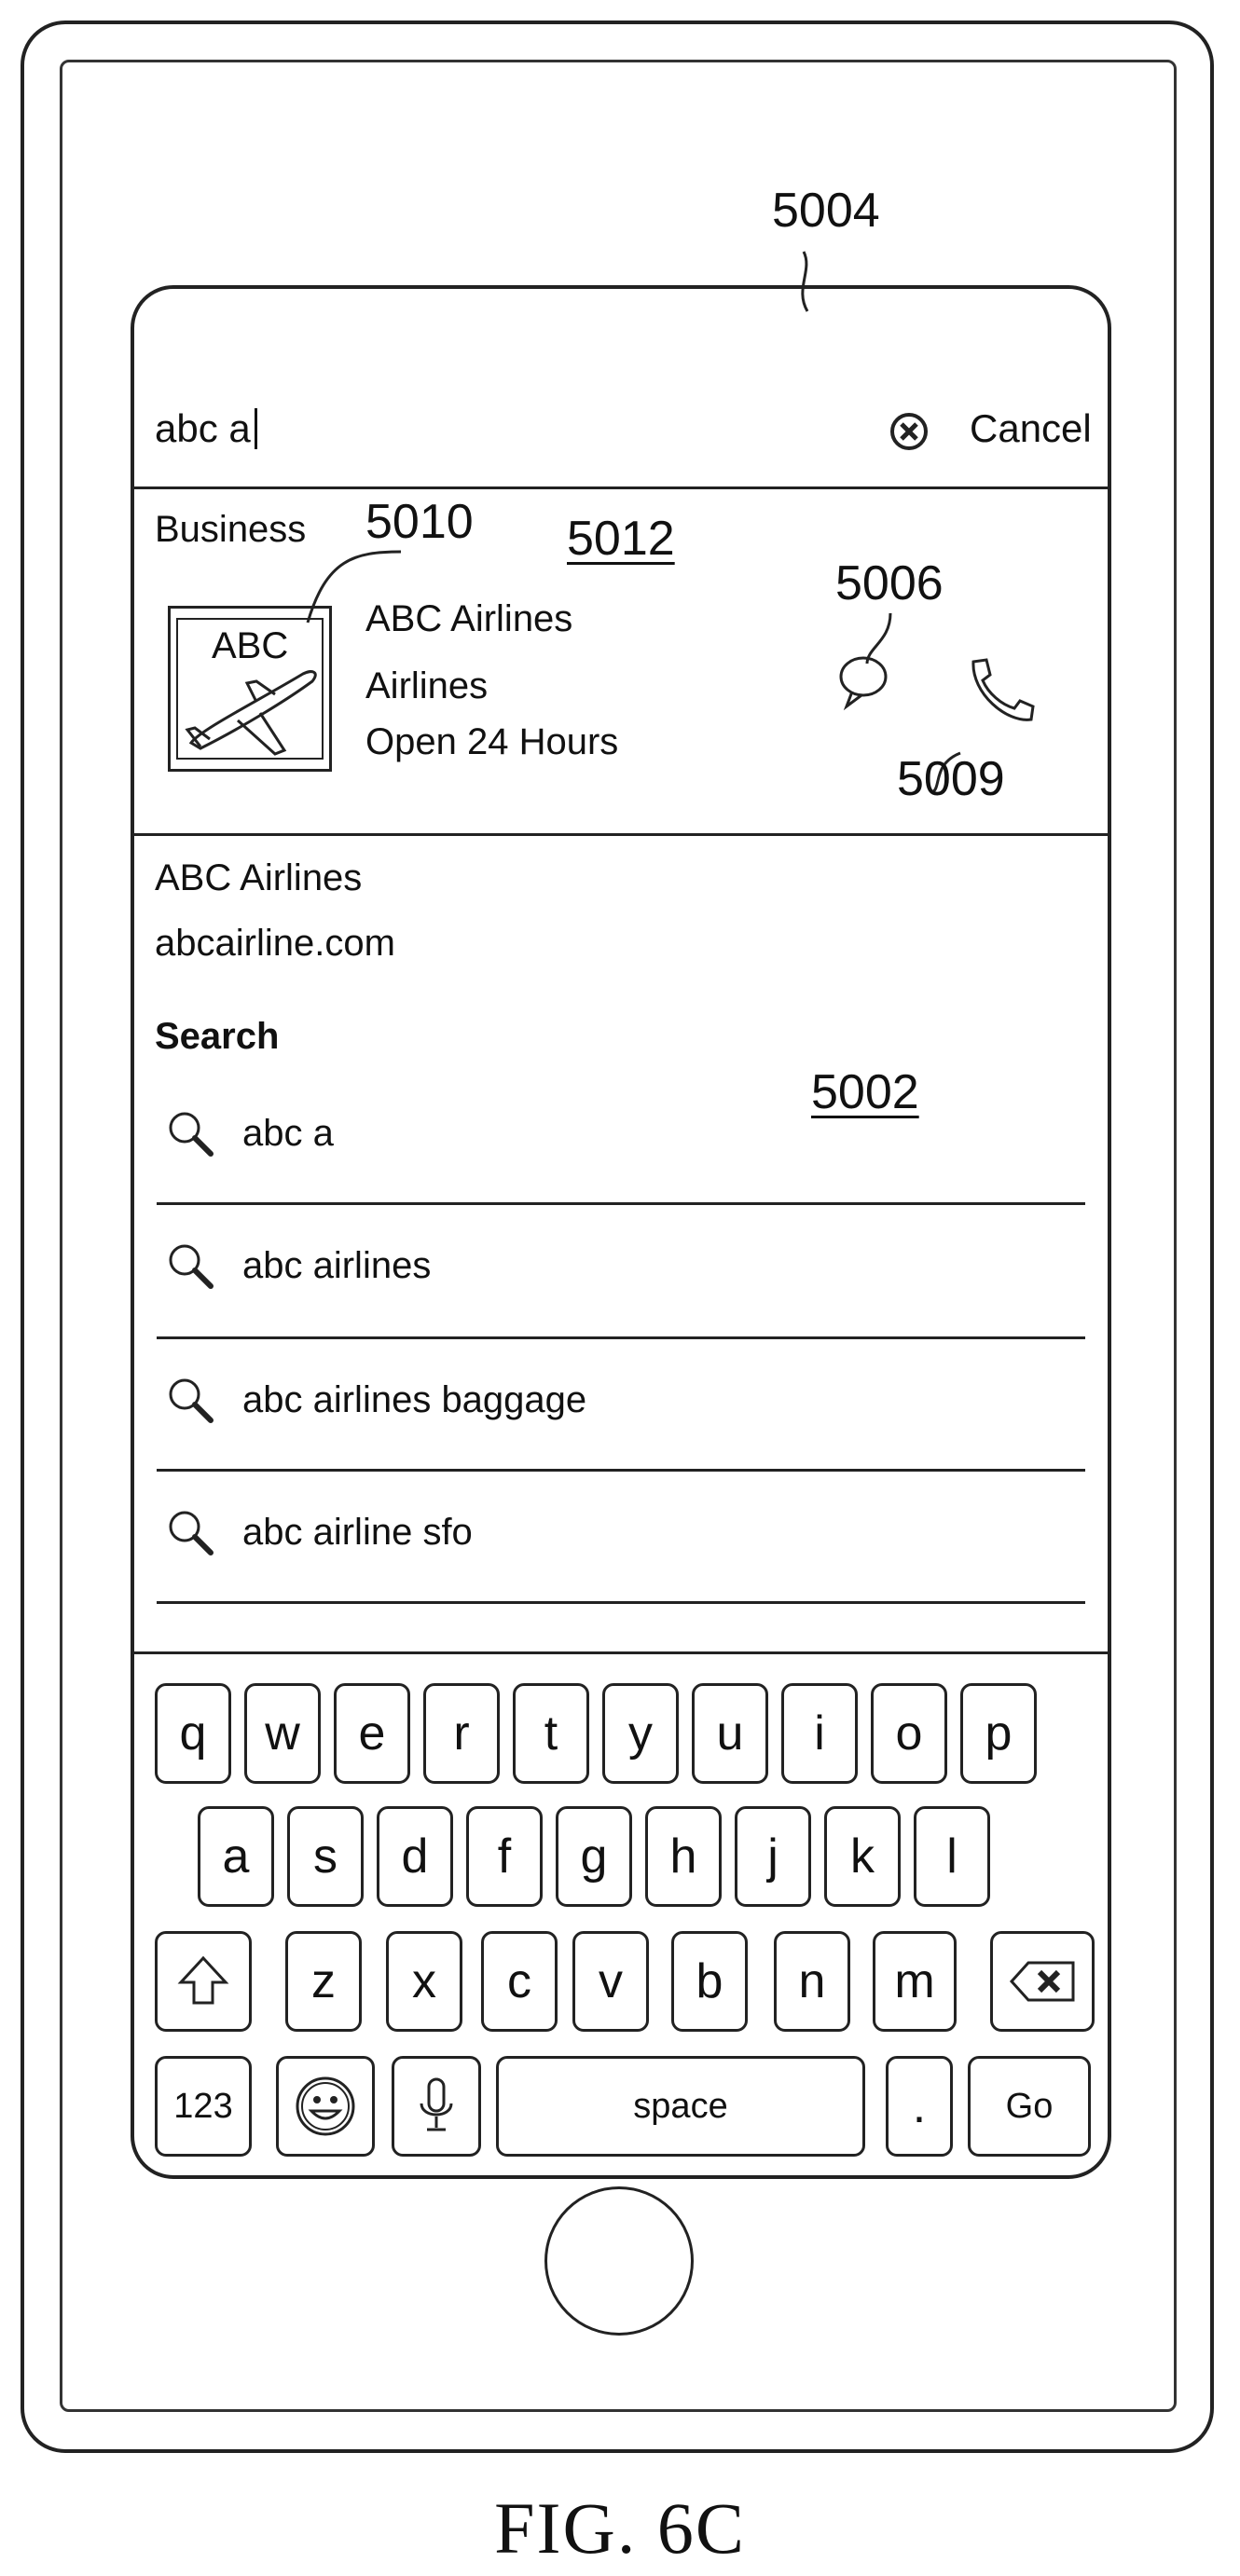  What do you see at coordinates (1031, 428) in the screenshot?
I see `cancel-button: Cancel` at bounding box center [1031, 428].